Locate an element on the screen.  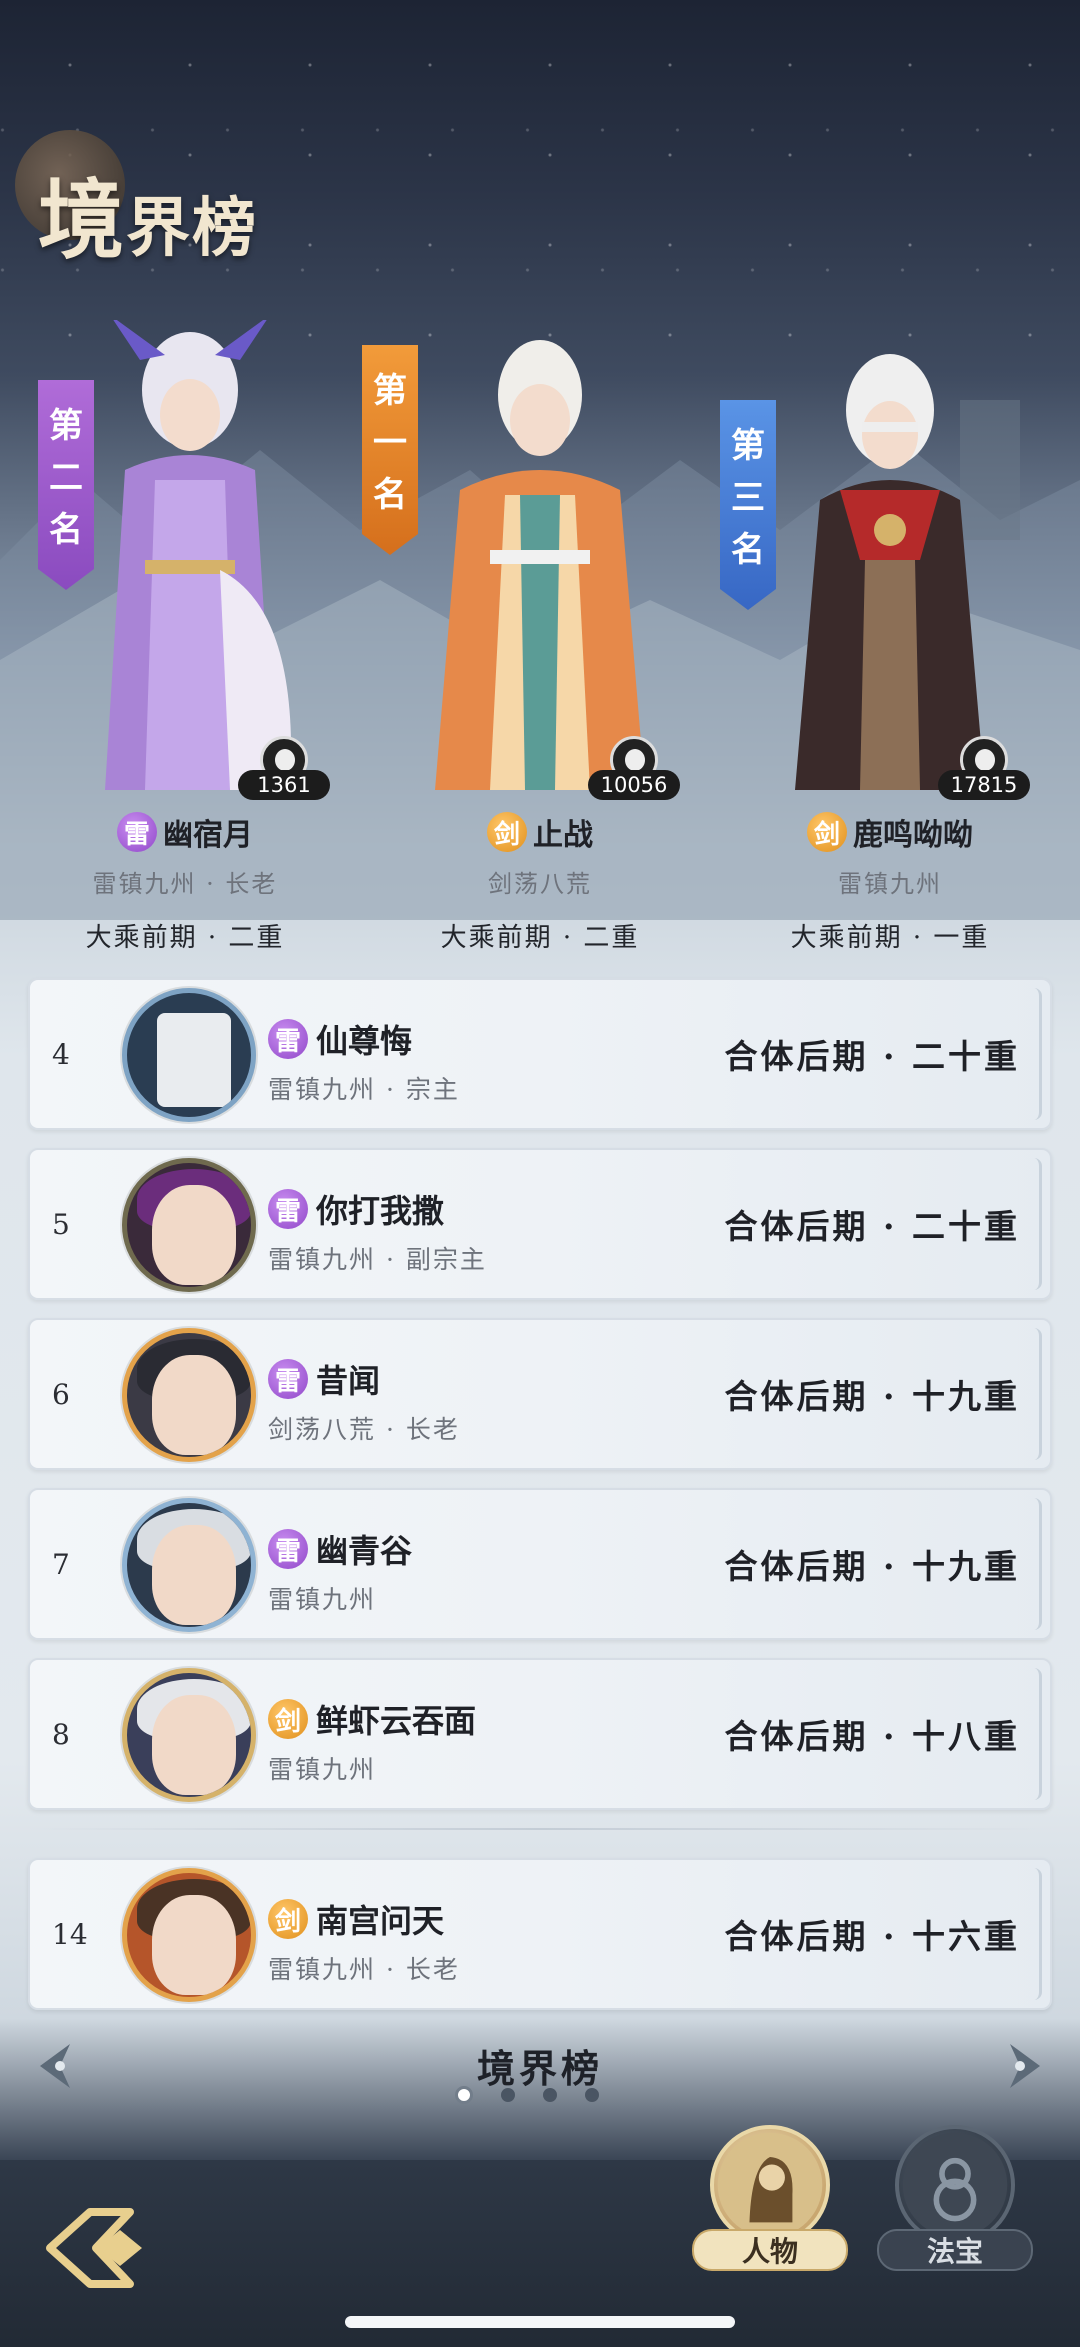
player-name: 仙尊悔 is located at coordinates (364, 1041).